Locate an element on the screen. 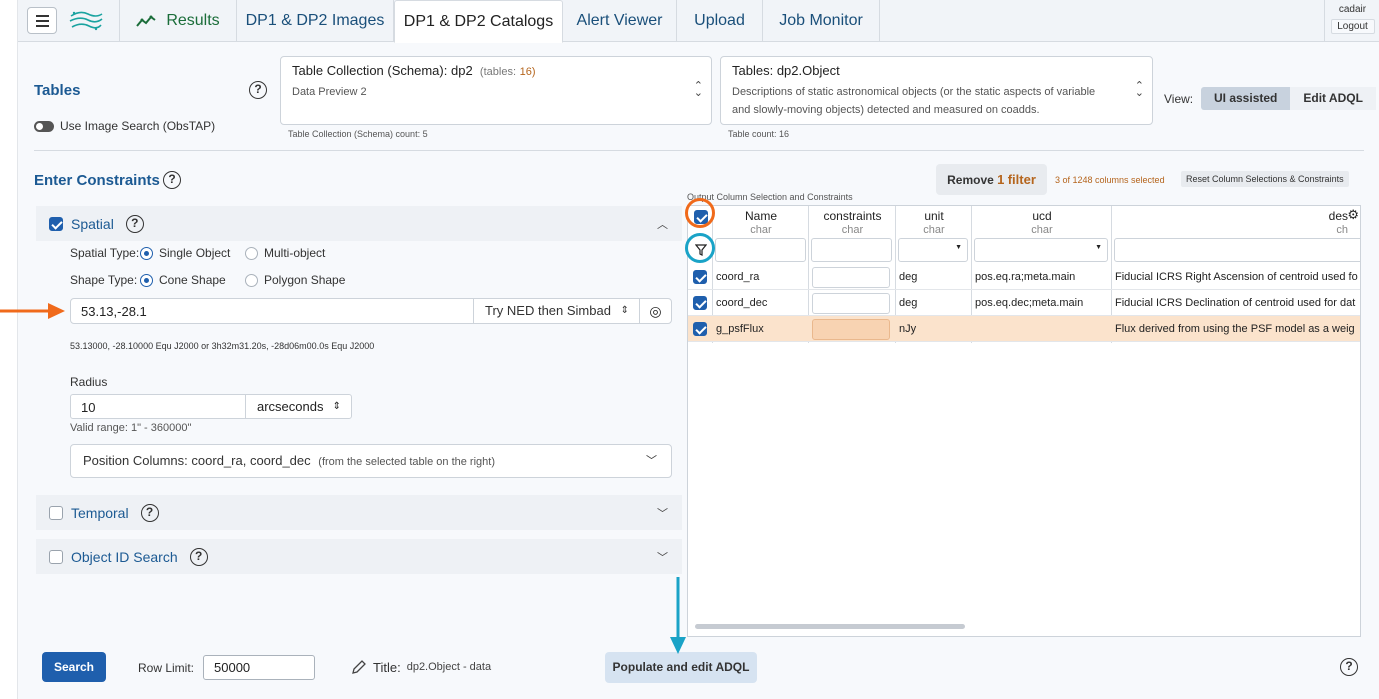 Image resolution: width=1379 pixels, height=699 pixels. header-description-type: ch is located at coordinates (1342, 230).